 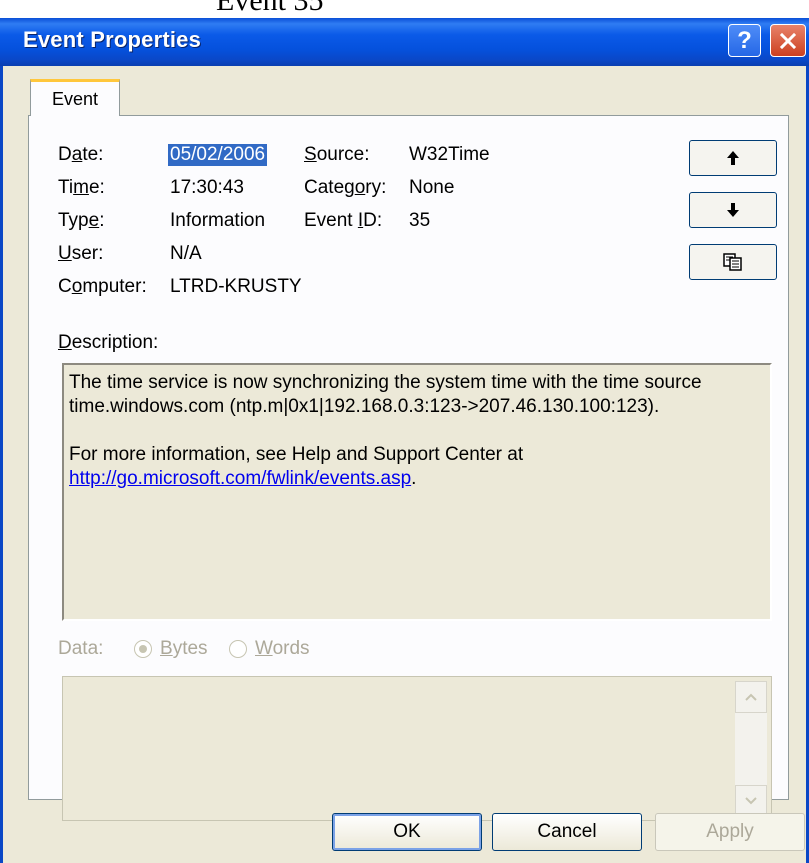 What do you see at coordinates (419, 221) in the screenshot?
I see `event-id-value: 35` at bounding box center [419, 221].